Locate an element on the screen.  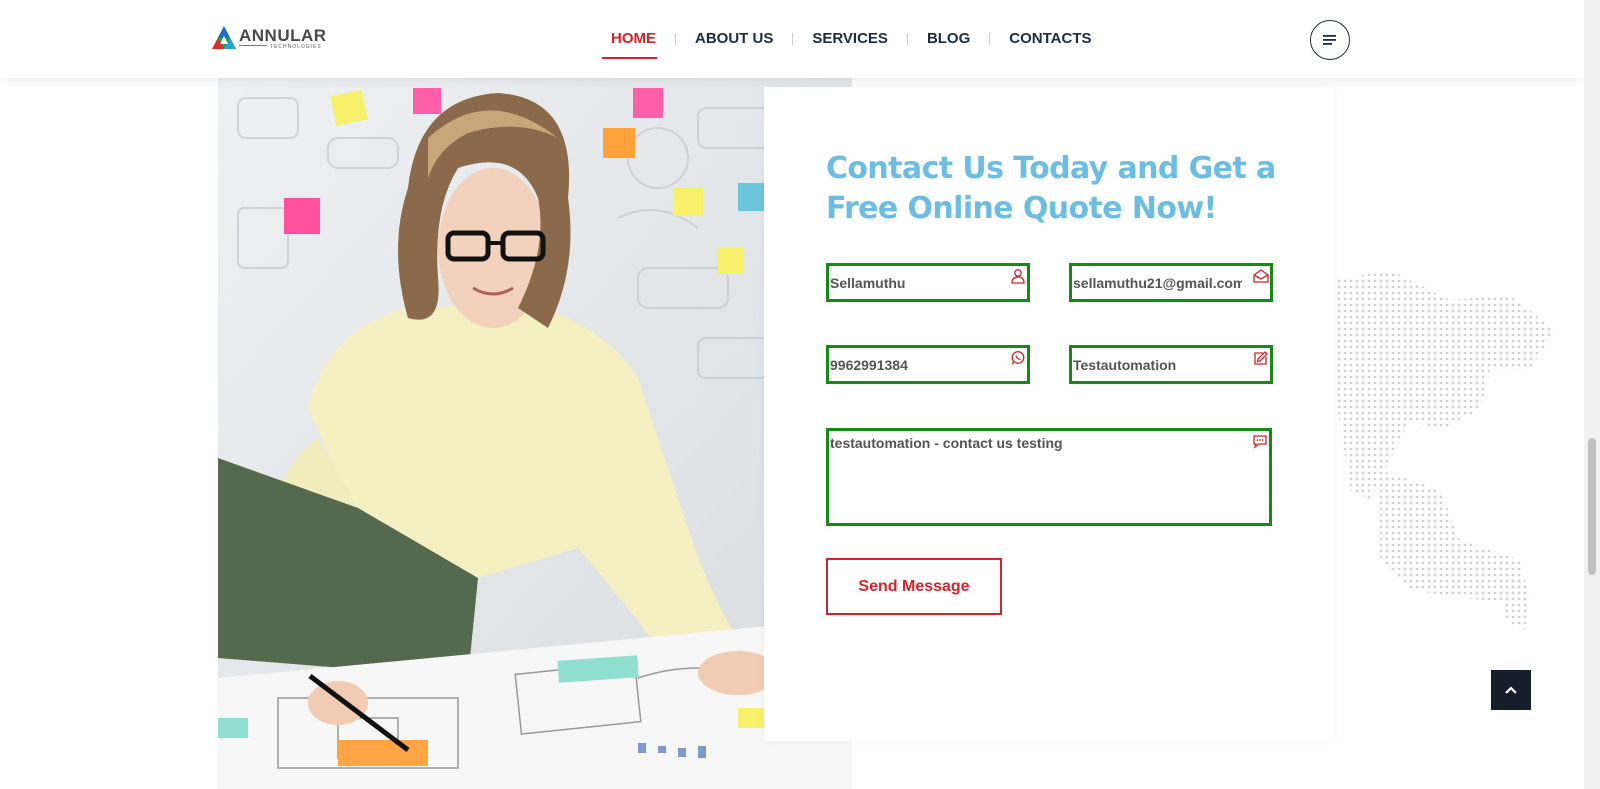
scrollbar-thumb is located at coordinates (1592, 506).